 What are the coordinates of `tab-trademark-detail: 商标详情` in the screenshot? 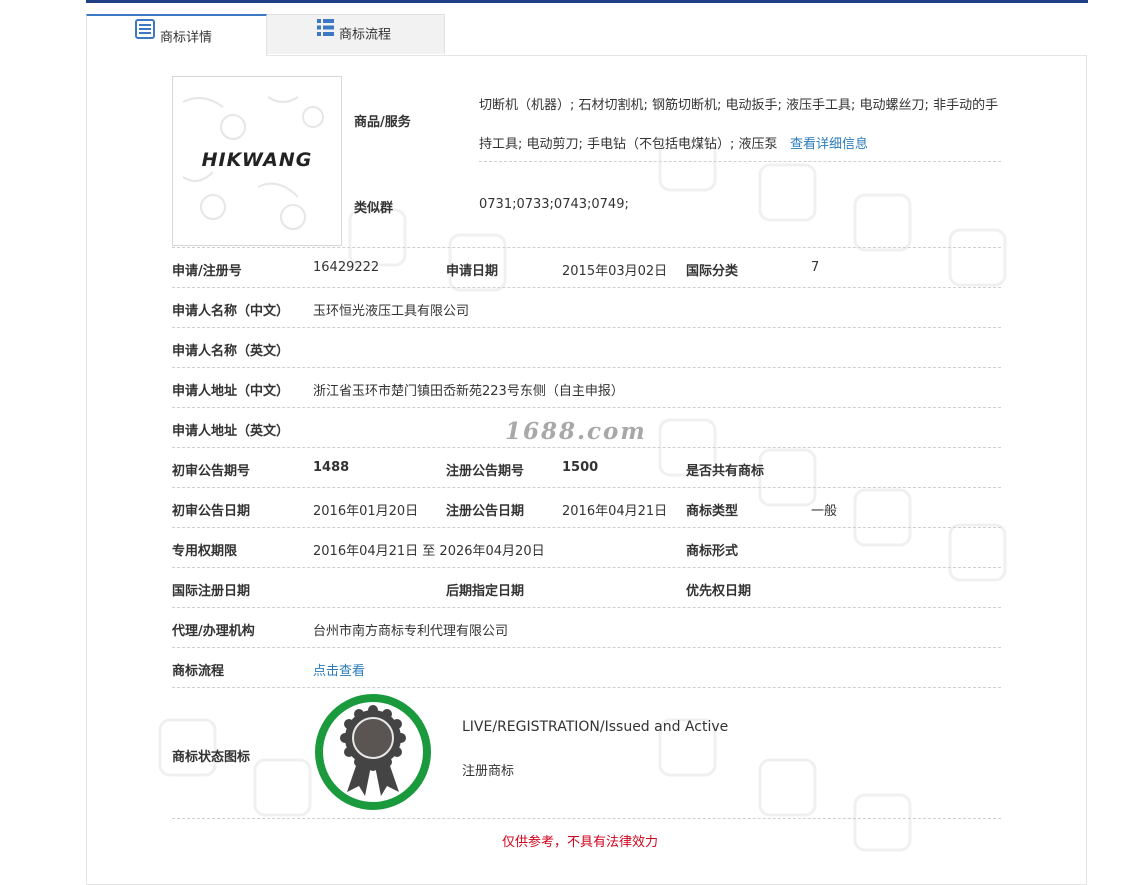 It's located at (176, 35).